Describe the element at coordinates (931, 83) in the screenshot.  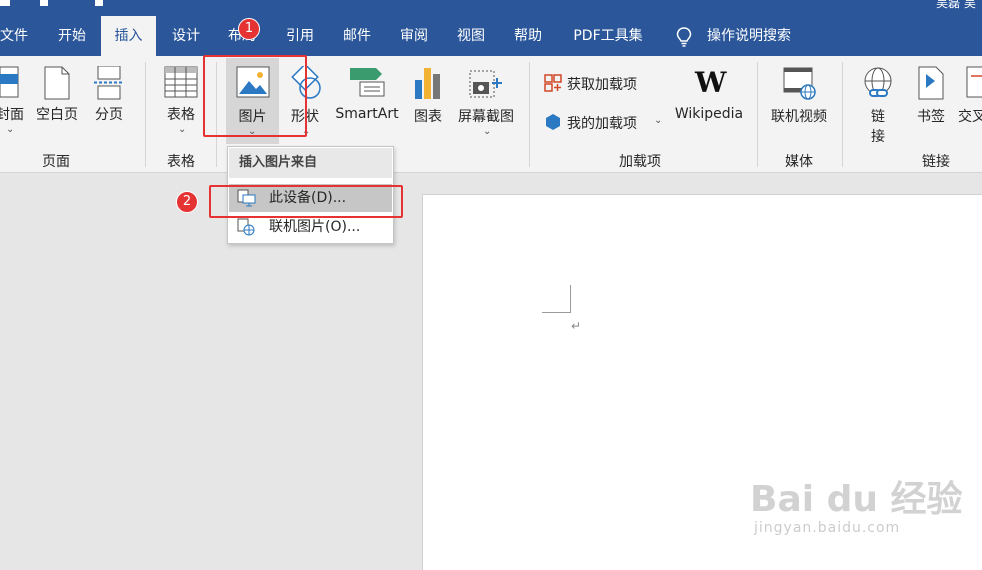
I see `bookmark-icon` at that location.